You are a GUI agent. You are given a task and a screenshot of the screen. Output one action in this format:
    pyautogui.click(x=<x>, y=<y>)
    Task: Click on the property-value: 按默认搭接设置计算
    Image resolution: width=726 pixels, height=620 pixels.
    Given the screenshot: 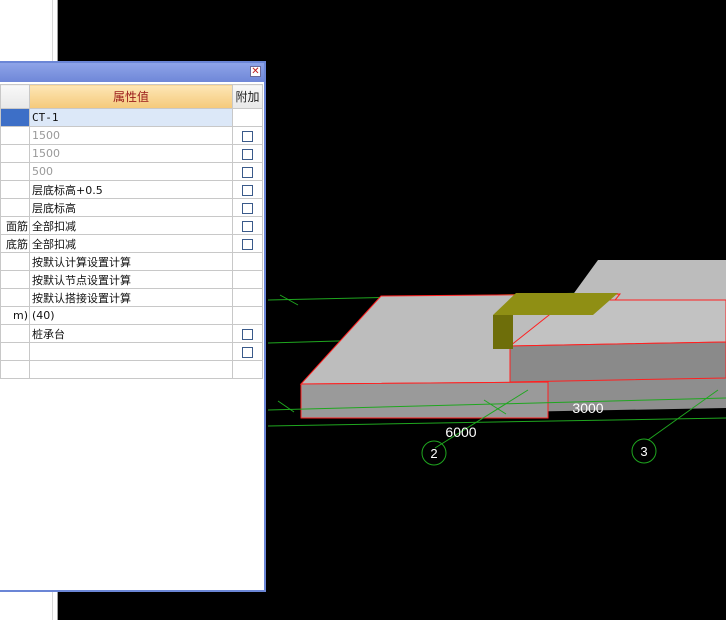 What is the action you would take?
    pyautogui.click(x=131, y=297)
    